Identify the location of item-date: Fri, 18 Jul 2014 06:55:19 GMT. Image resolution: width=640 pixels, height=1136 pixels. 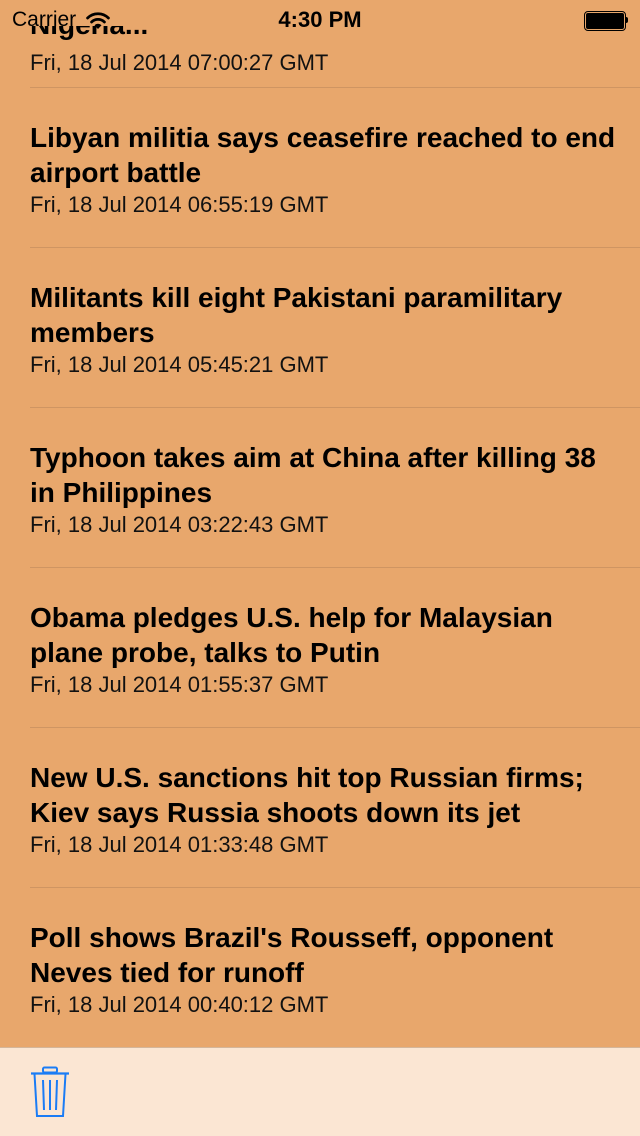
(179, 204).